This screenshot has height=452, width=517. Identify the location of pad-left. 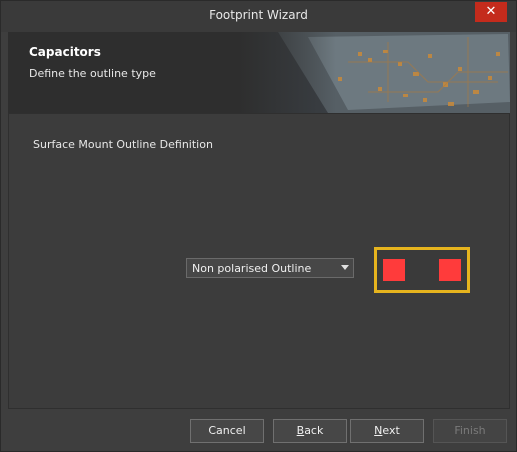
(394, 270).